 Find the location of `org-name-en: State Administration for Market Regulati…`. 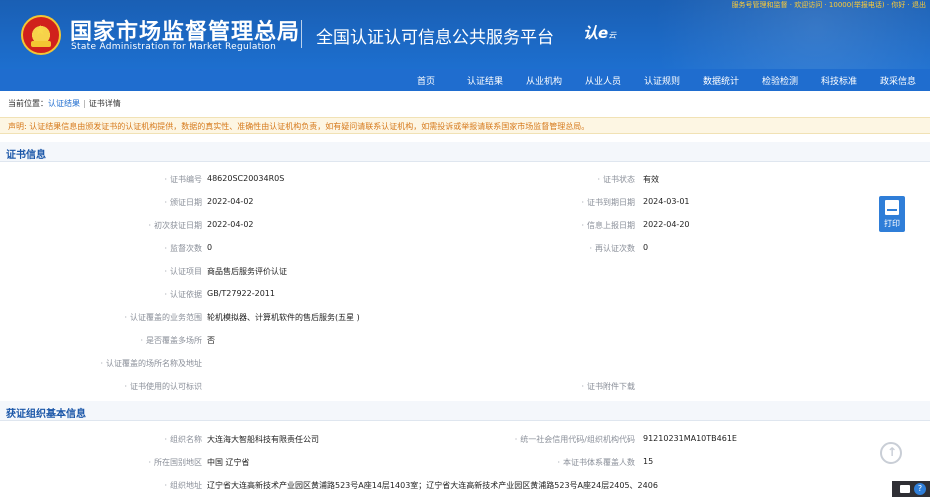

org-name-en: State Administration for Market Regulati… is located at coordinates (174, 47).